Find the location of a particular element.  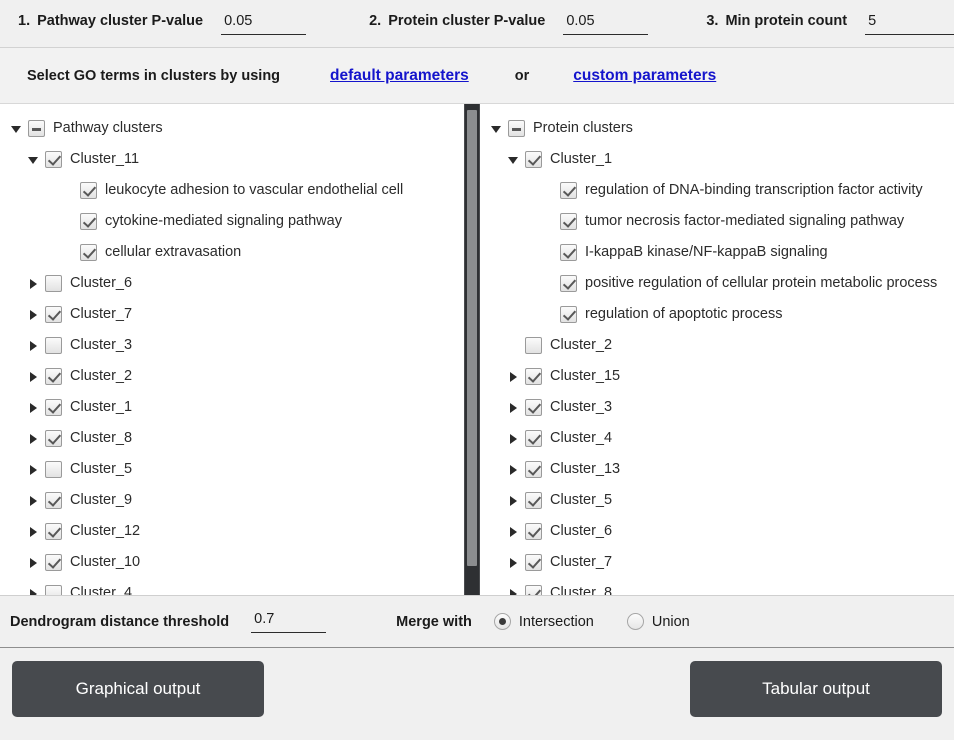

checkbox-pathway-clusters-root is located at coordinates (36, 128).